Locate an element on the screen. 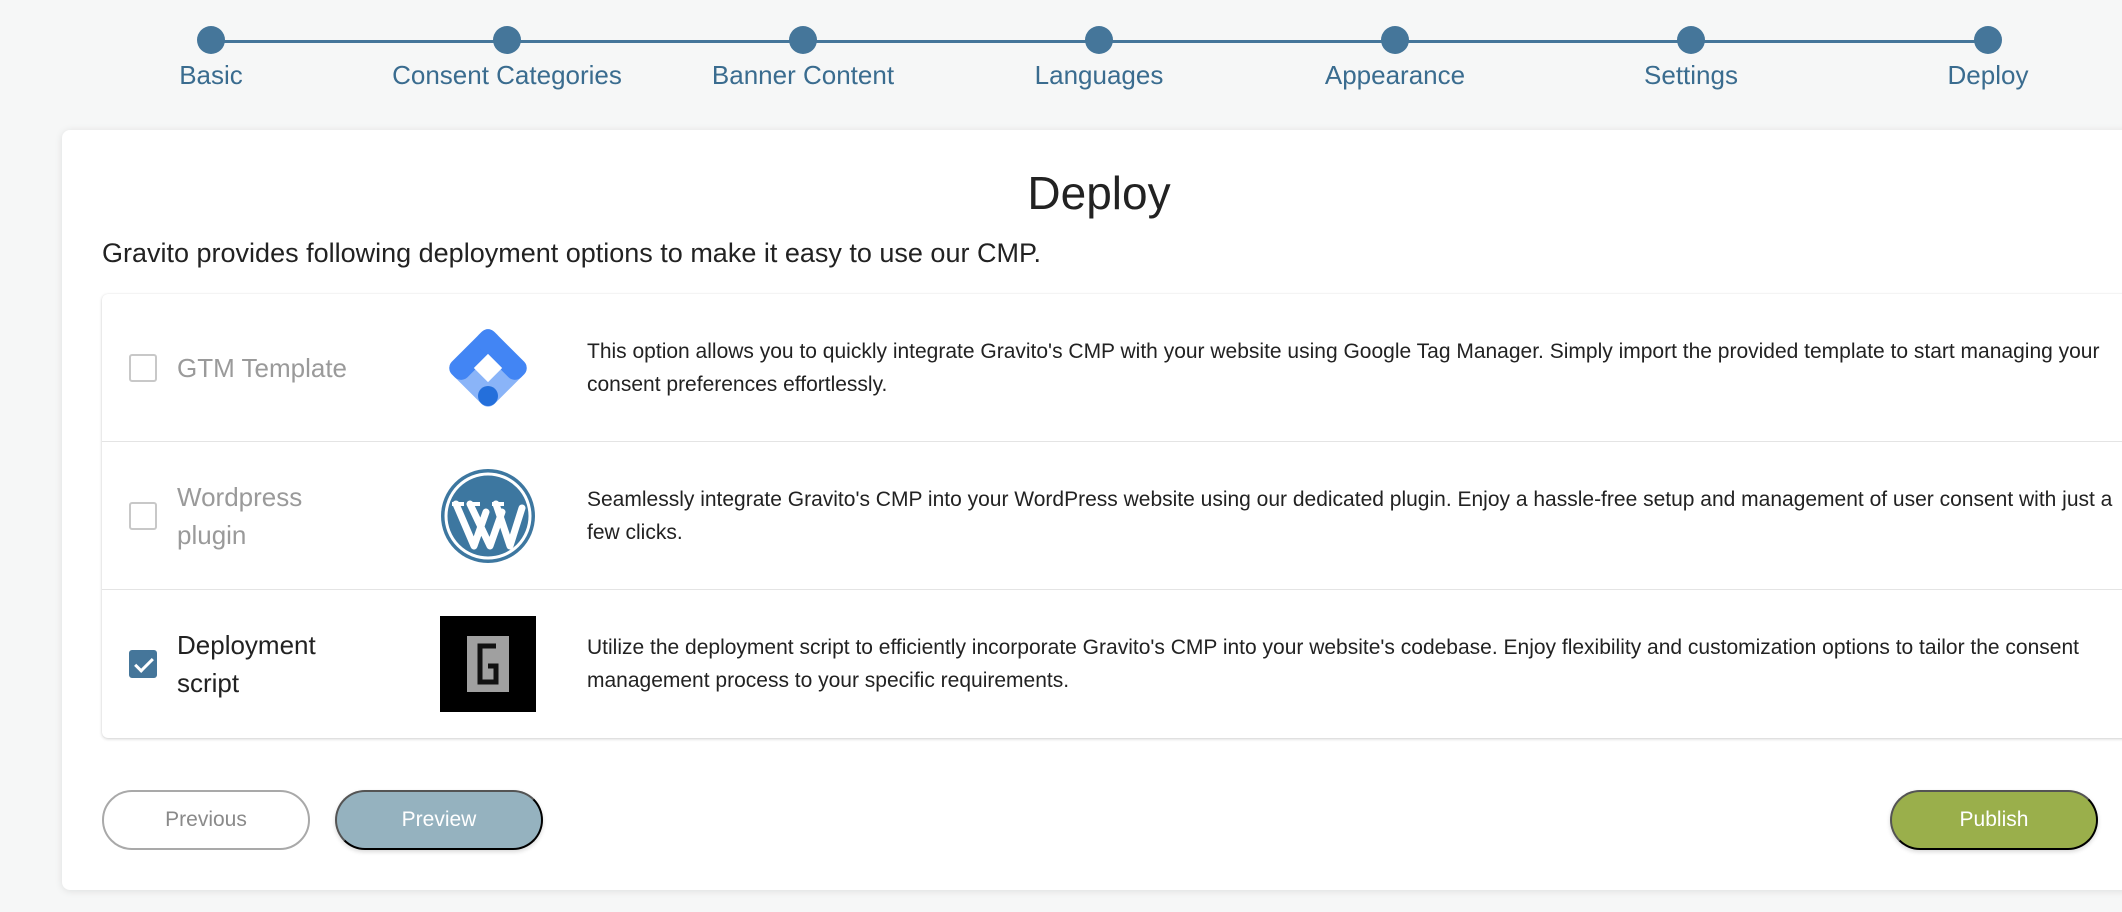 The width and height of the screenshot is (2122, 912). previous-button: Previous is located at coordinates (206, 820).